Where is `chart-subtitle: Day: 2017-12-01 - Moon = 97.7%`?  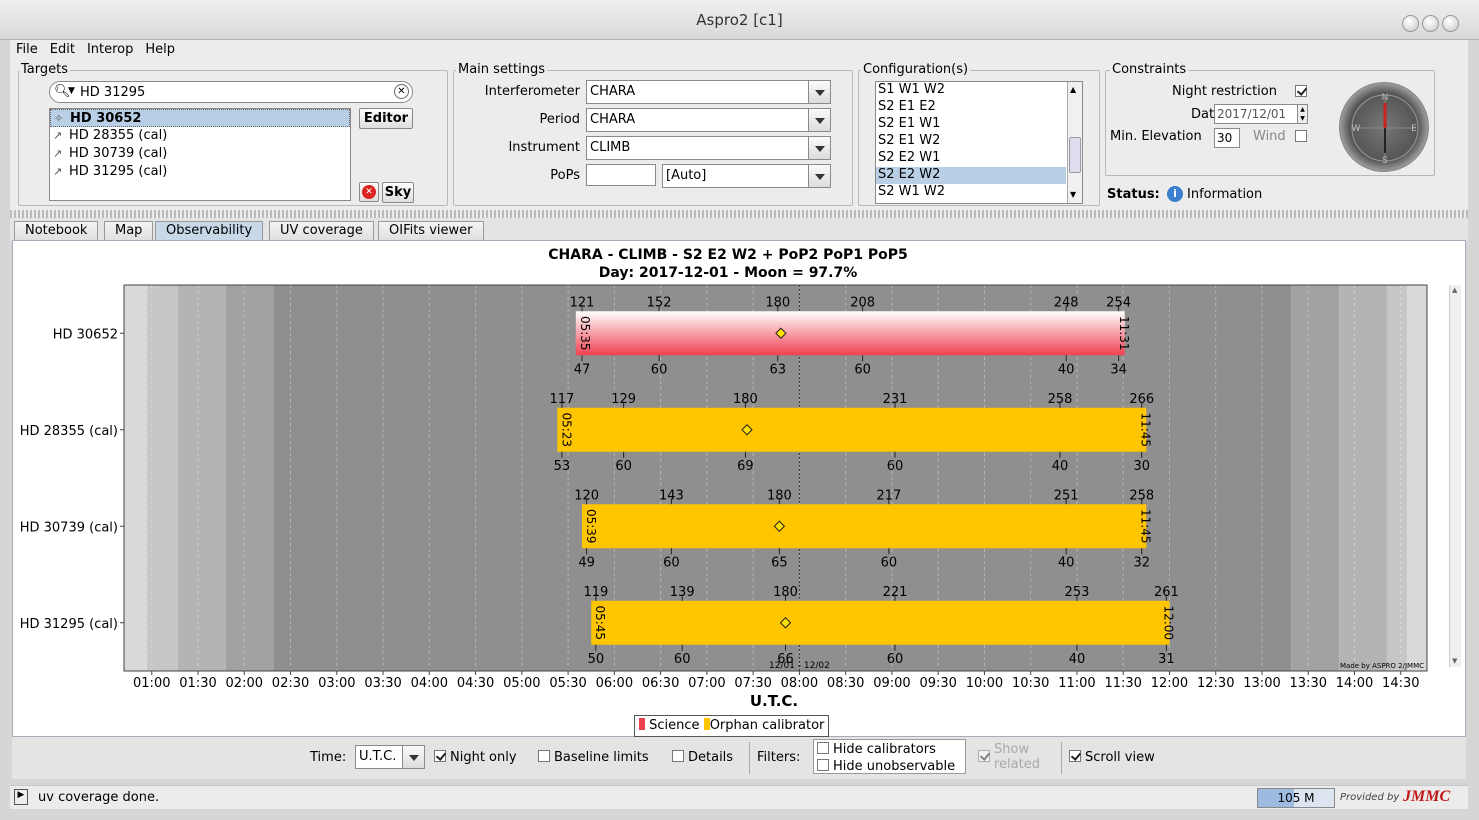 chart-subtitle: Day: 2017-12-01 - Moon = 97.7% is located at coordinates (728, 273).